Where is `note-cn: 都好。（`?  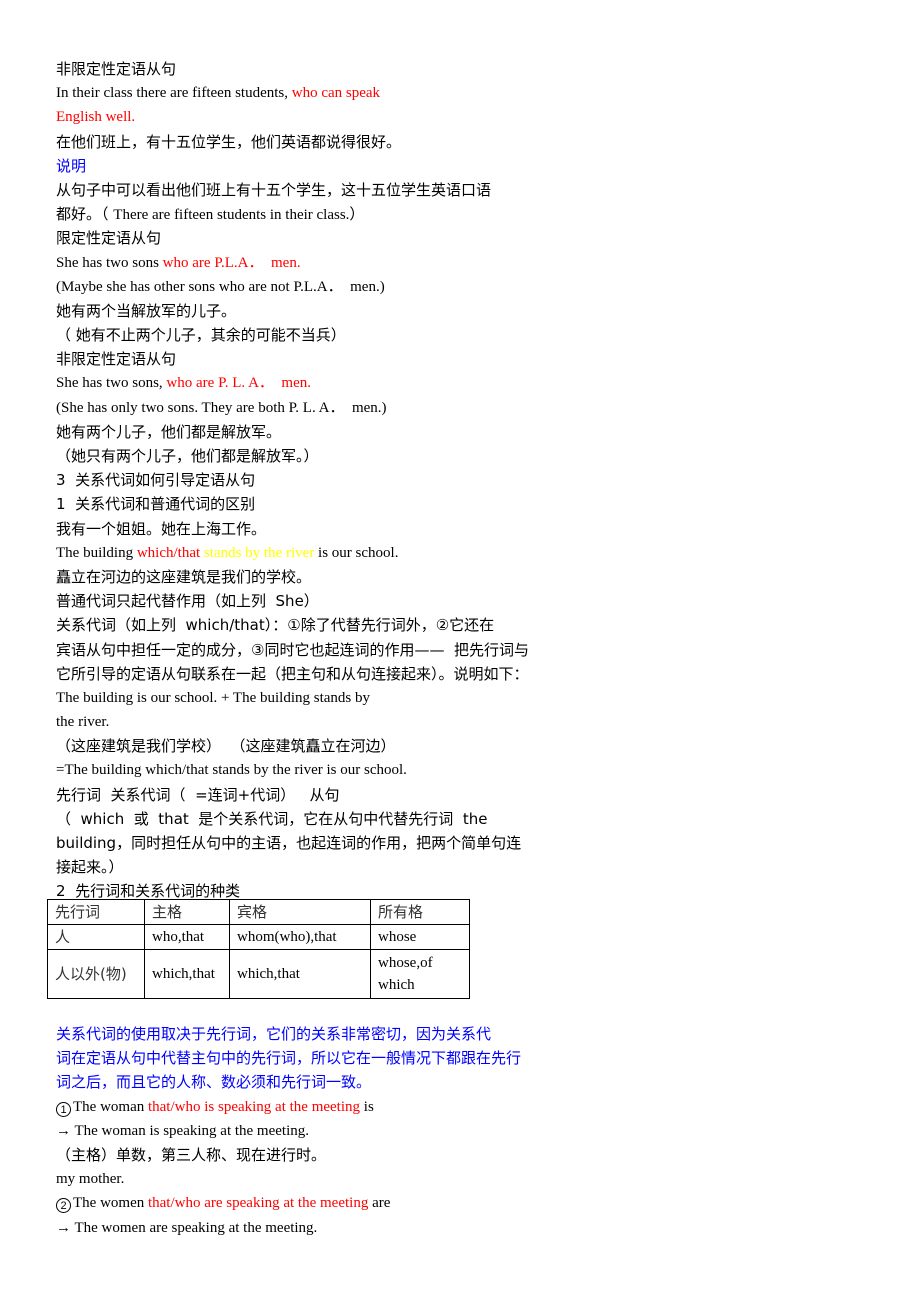
note-cn: 都好。（ is located at coordinates (85, 214).